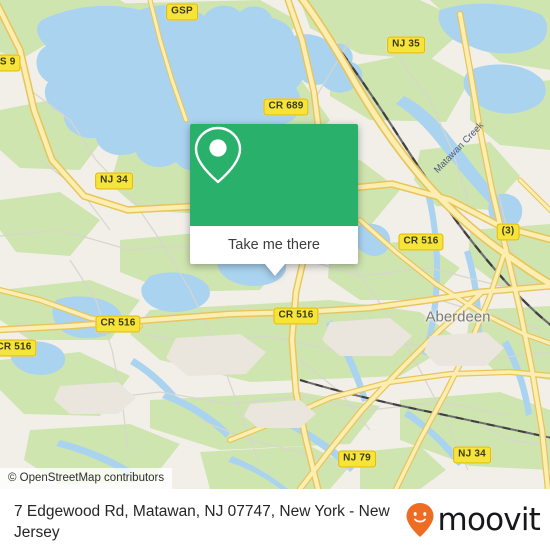  I want to click on moovit-logo: moovit, so click(473, 519).